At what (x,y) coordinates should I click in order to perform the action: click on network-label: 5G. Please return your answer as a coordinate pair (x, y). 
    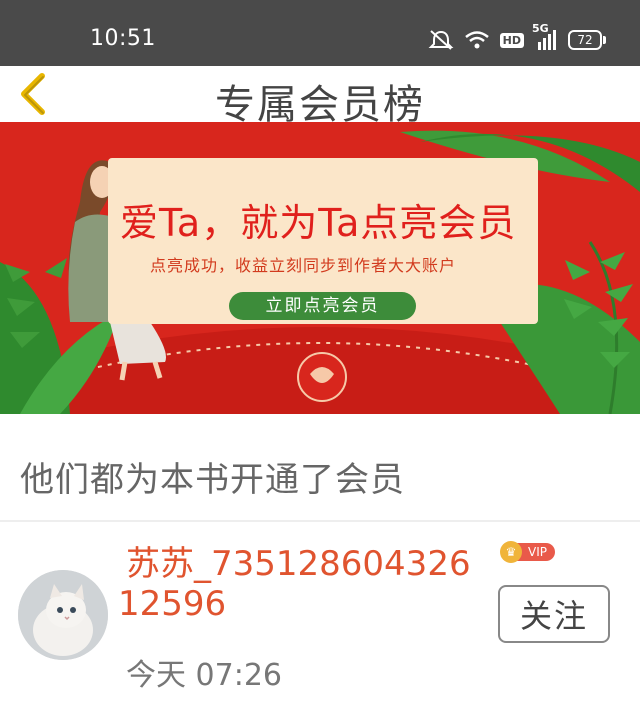
    Looking at the image, I should click on (540, 28).